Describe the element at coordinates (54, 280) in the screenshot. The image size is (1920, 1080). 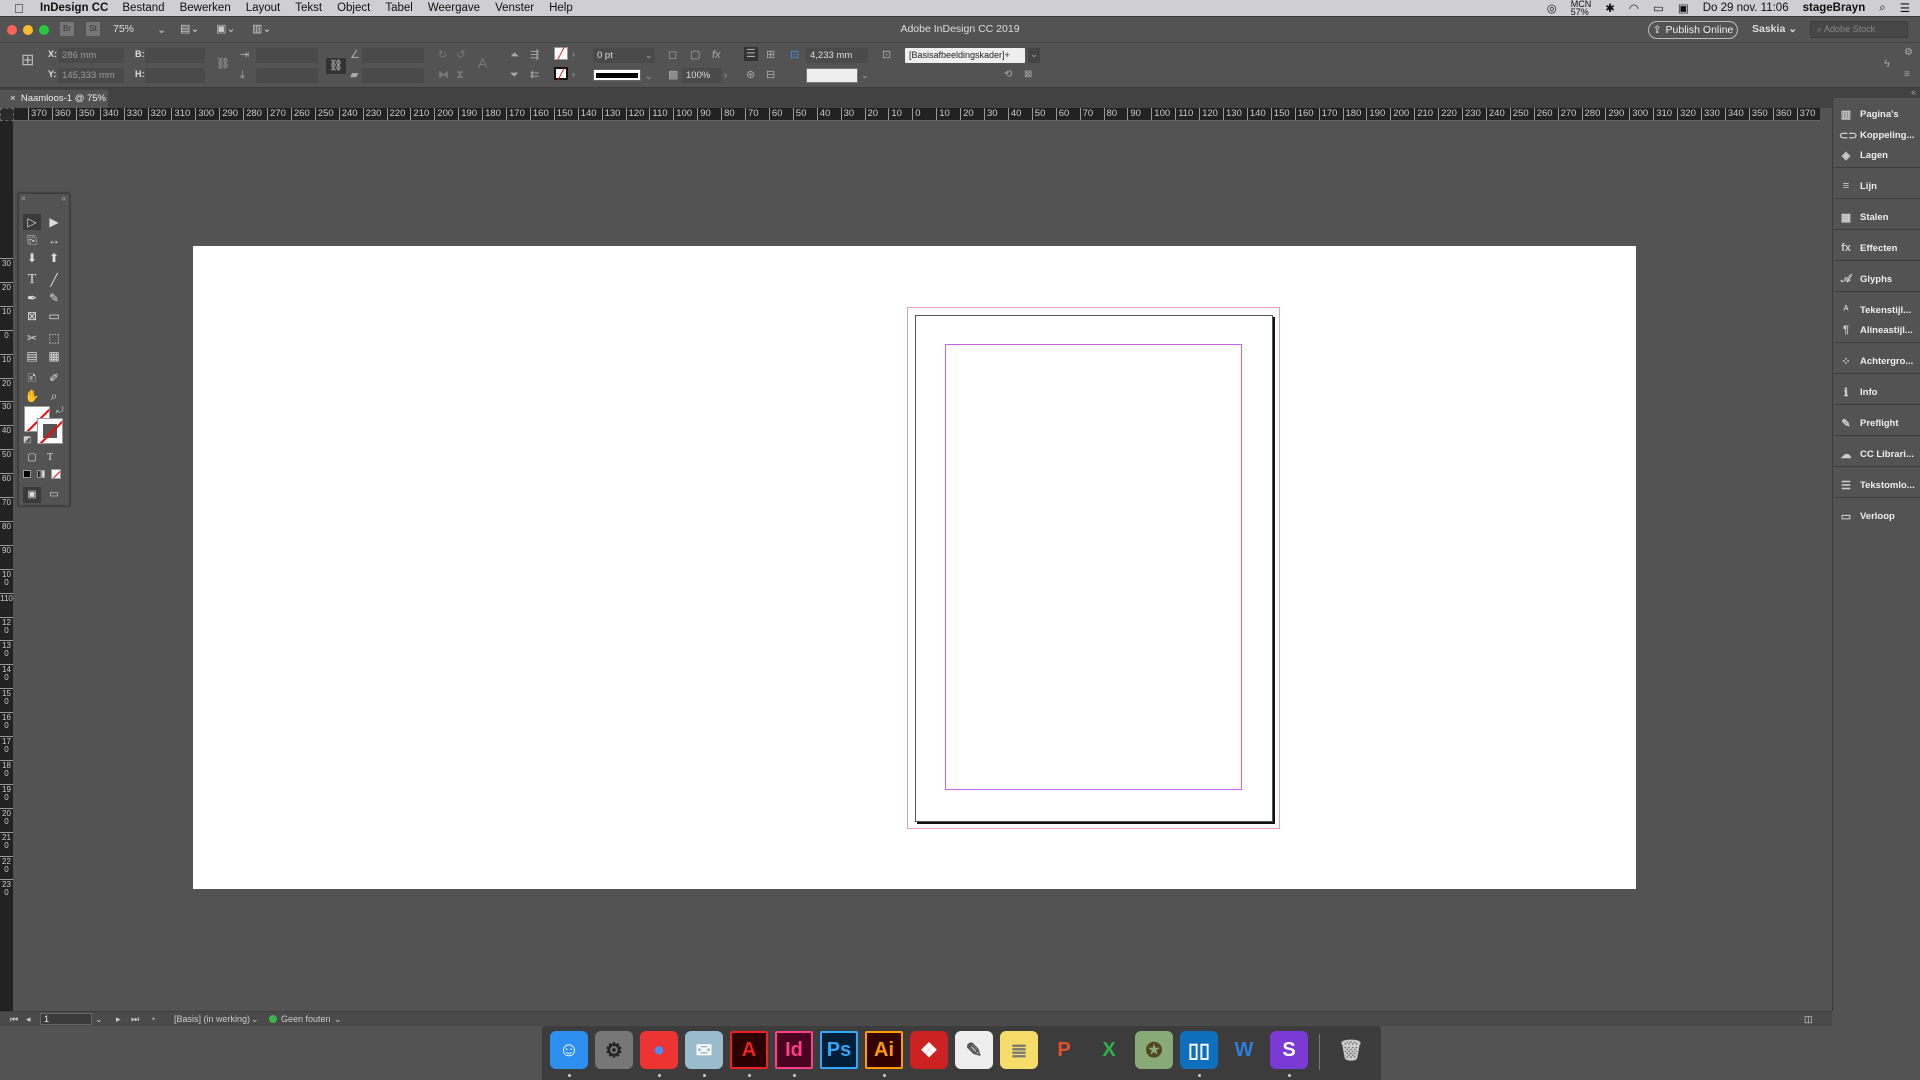
I see `line-tool-icon: ╱` at that location.